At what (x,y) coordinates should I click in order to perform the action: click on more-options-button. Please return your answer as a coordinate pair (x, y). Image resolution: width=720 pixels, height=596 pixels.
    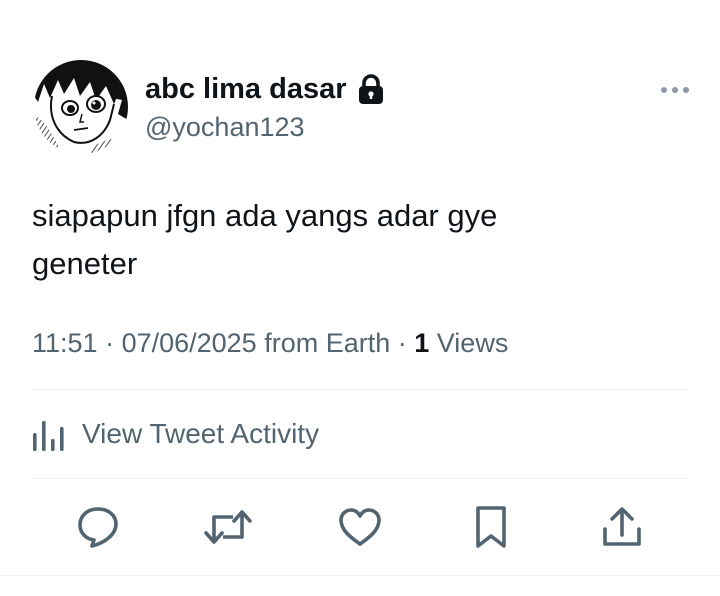
    Looking at the image, I should click on (675, 90).